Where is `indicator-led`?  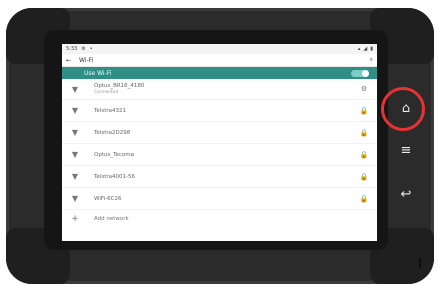
indicator-led is located at coordinates (420, 263).